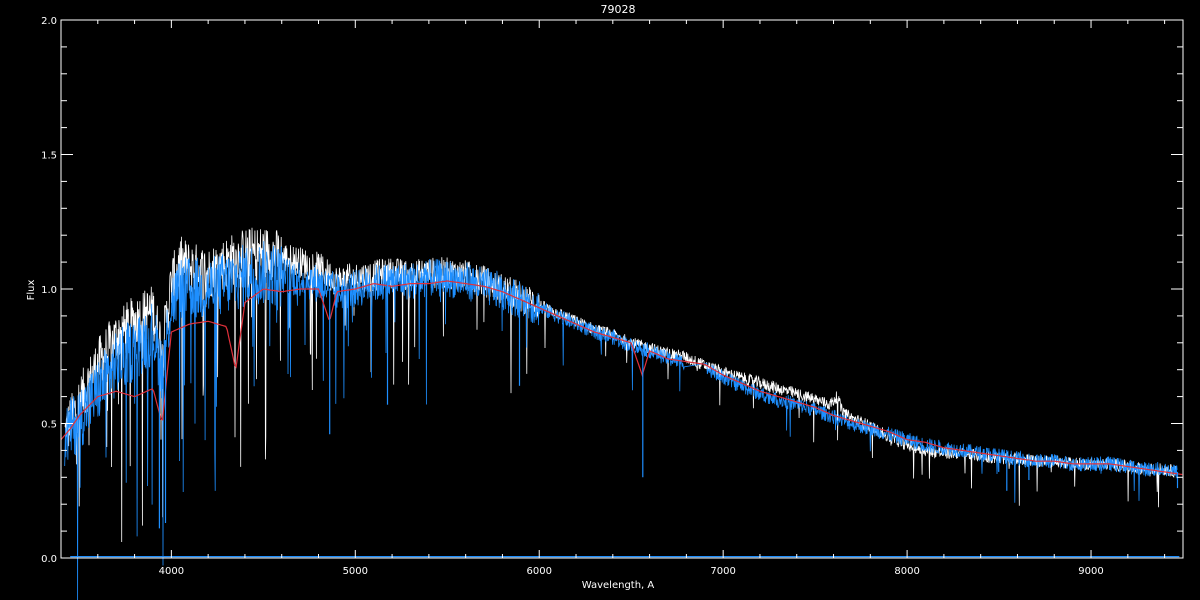 This screenshot has height=600, width=1200. I want to click on x-tick-label: 9000, so click(1090, 571).